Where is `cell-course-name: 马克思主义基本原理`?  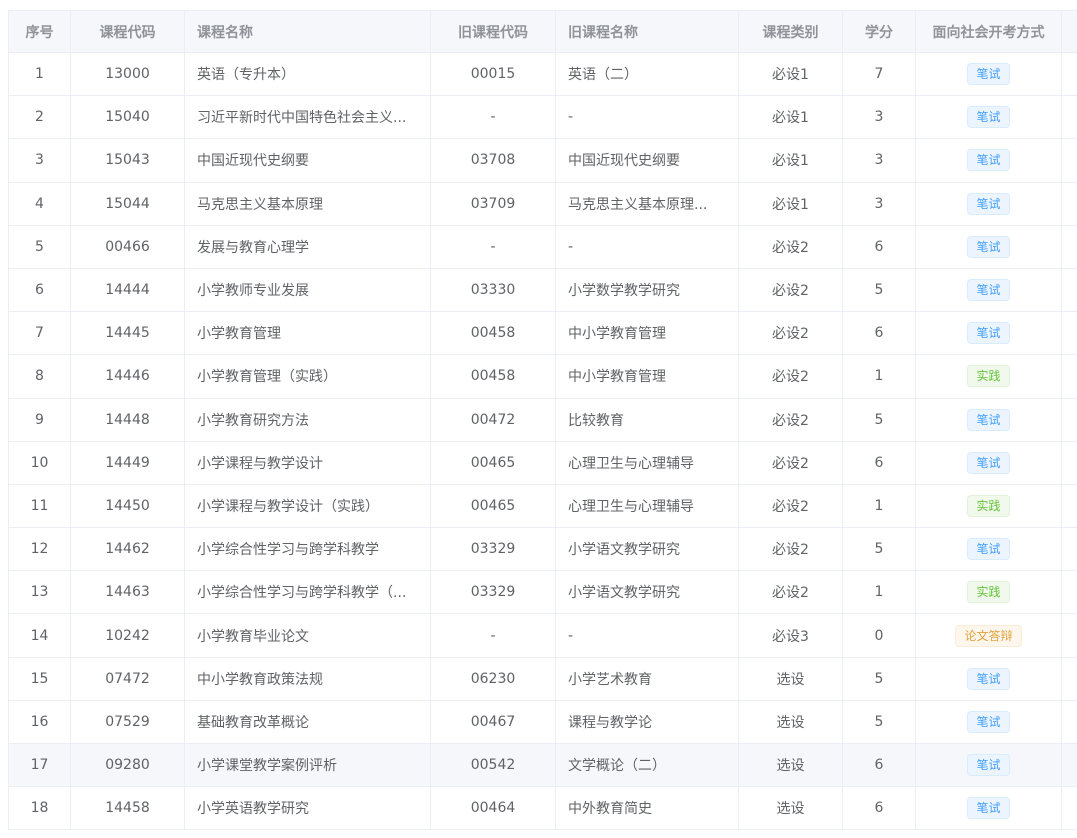 cell-course-name: 马克思主义基本原理 is located at coordinates (307, 203).